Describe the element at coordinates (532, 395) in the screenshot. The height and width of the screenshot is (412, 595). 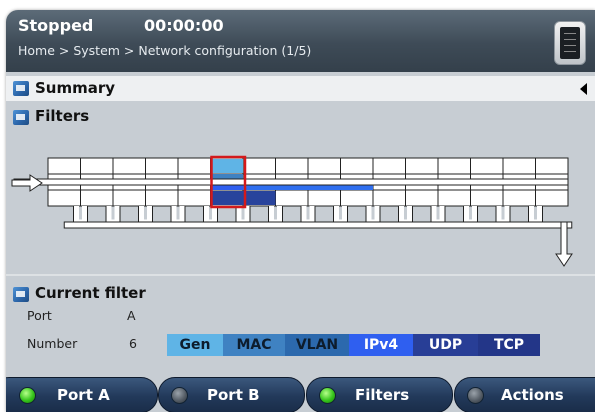
I see `actions-label: Actions` at that location.